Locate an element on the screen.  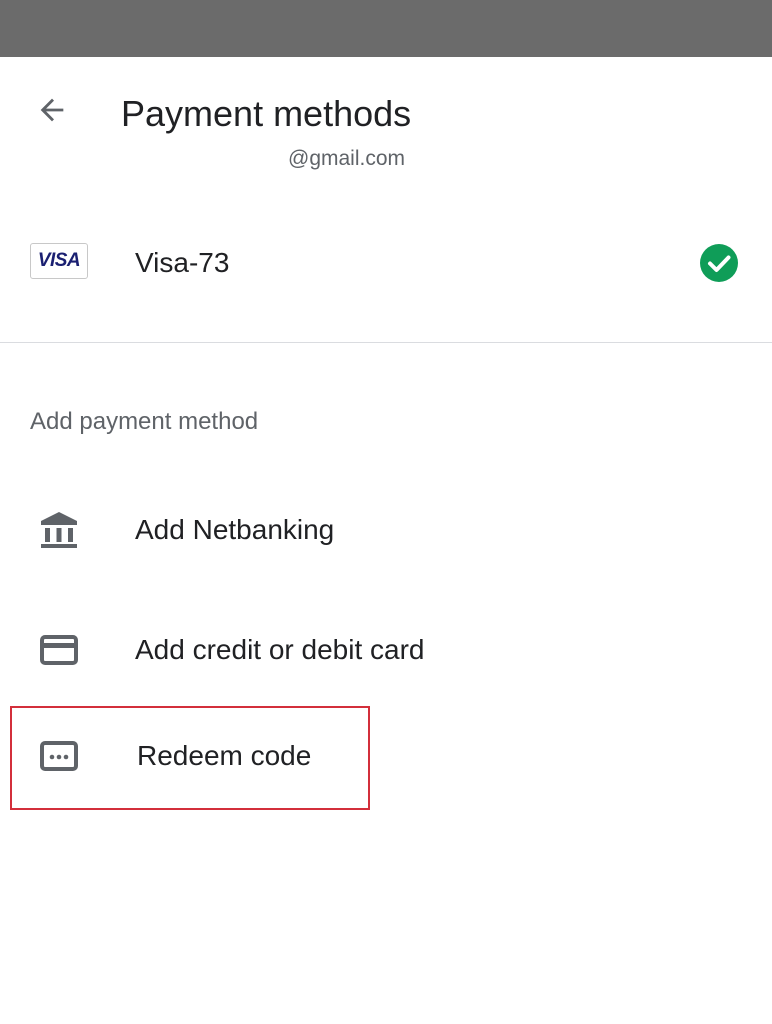
saved-card-label: Visa-73 is located at coordinates (182, 262).